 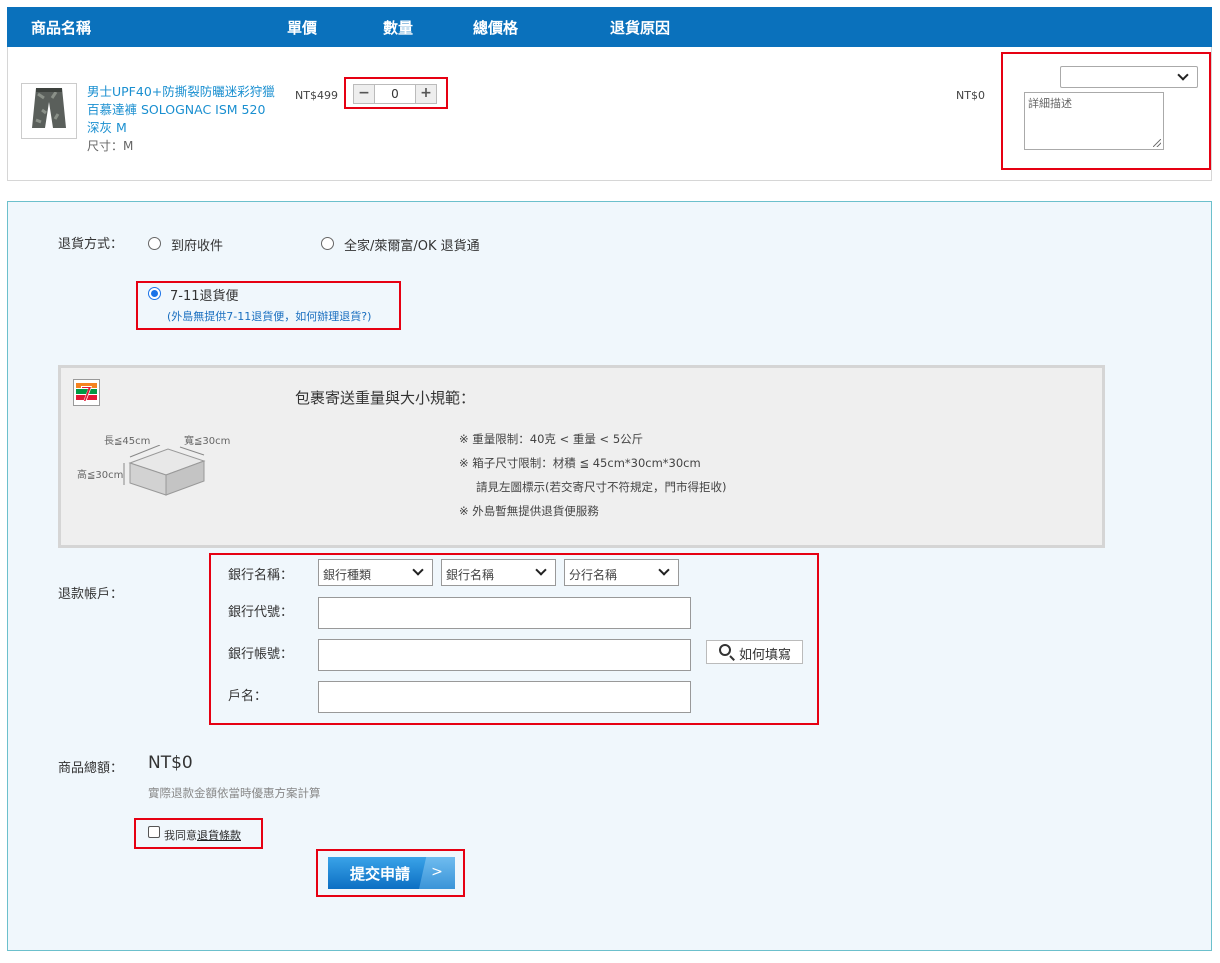 I want to click on bank-code-input, so click(x=504, y=613).